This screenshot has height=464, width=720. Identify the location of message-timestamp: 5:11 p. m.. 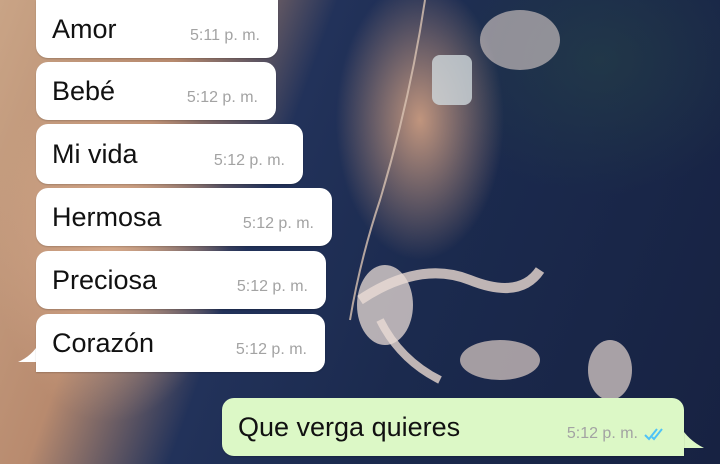
(225, 35).